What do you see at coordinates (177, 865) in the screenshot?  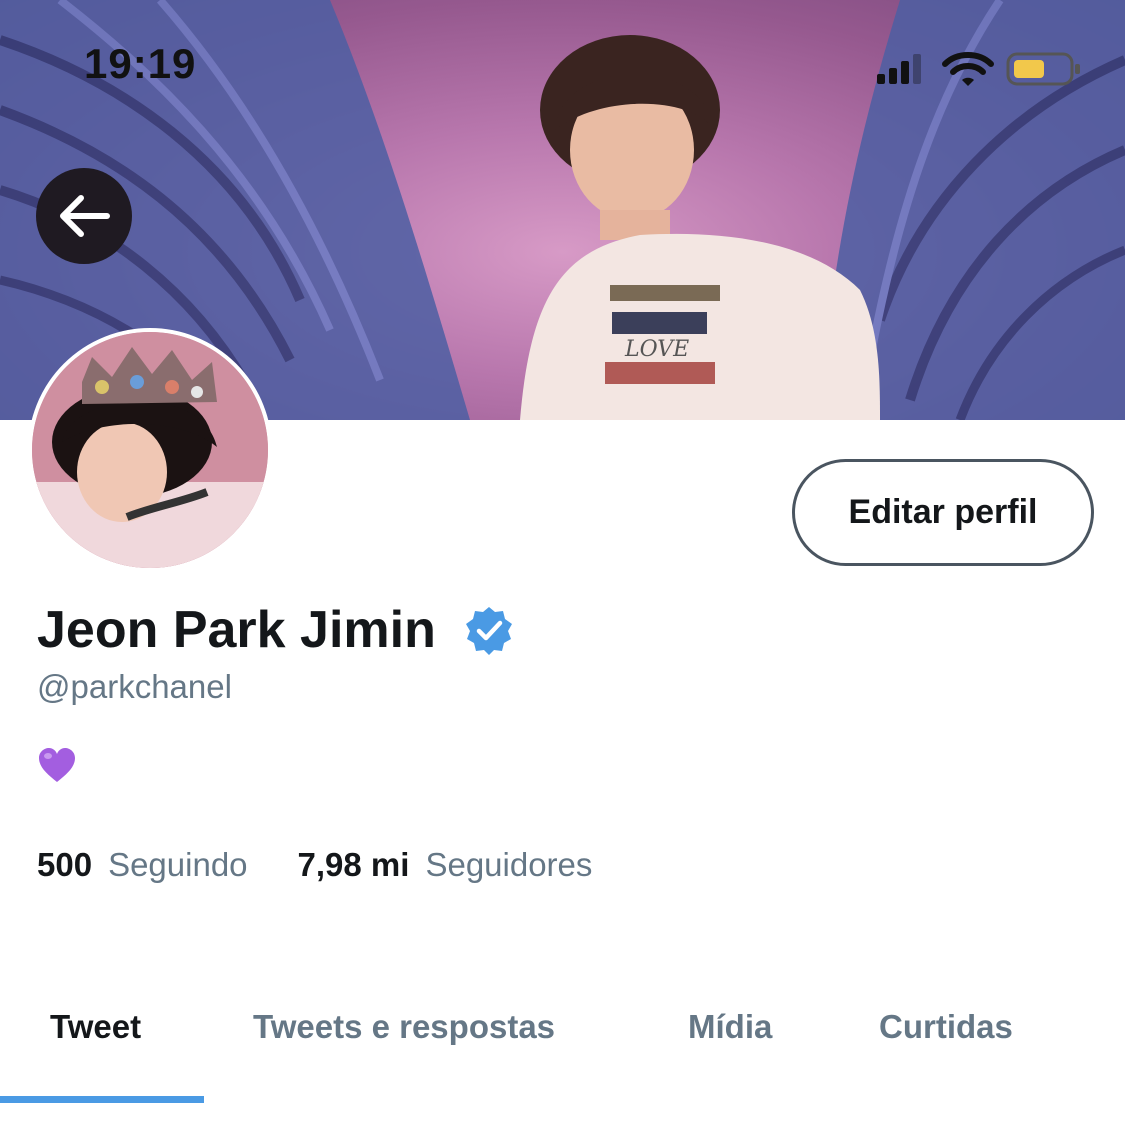 I see `following-label: Seguindo` at bounding box center [177, 865].